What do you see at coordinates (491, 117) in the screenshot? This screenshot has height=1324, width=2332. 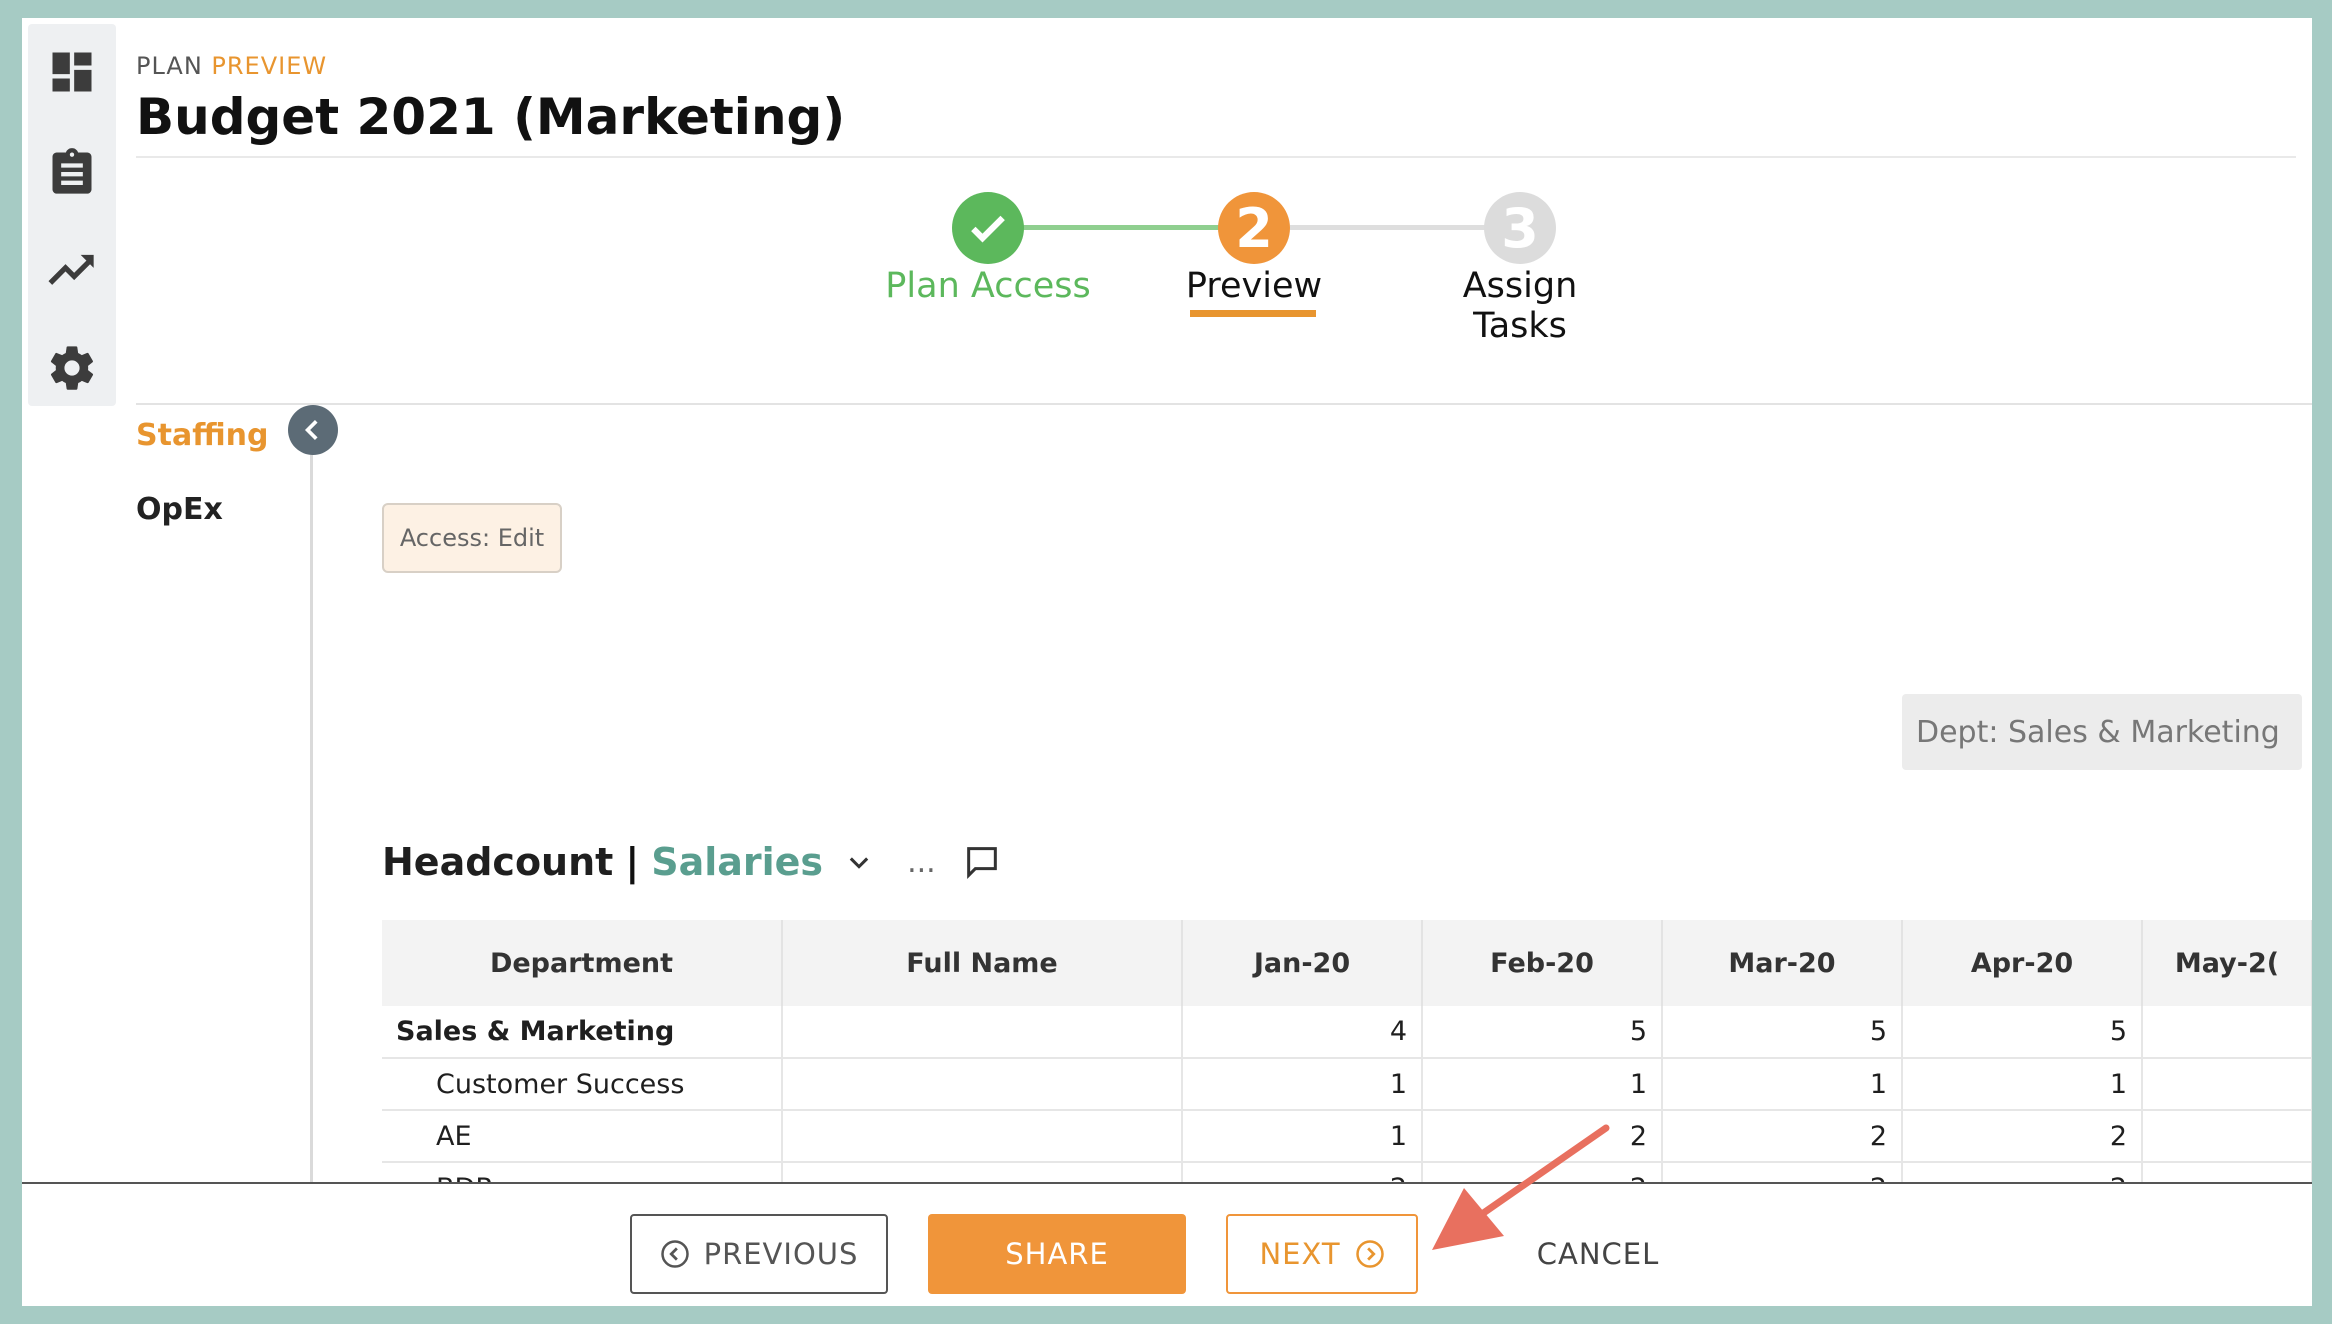 I see `page-title: Budget 2021 (Marketing)` at bounding box center [491, 117].